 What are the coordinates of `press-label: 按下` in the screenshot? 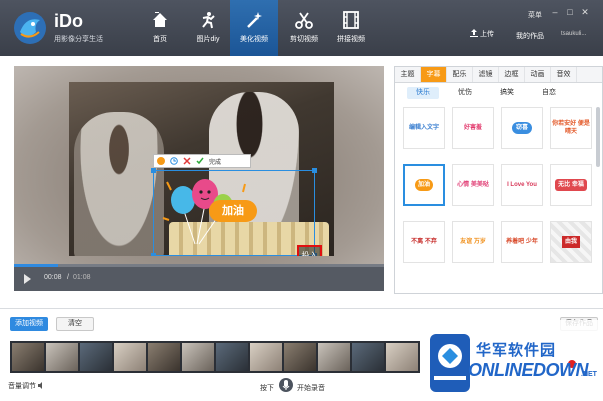 It's located at (267, 388).